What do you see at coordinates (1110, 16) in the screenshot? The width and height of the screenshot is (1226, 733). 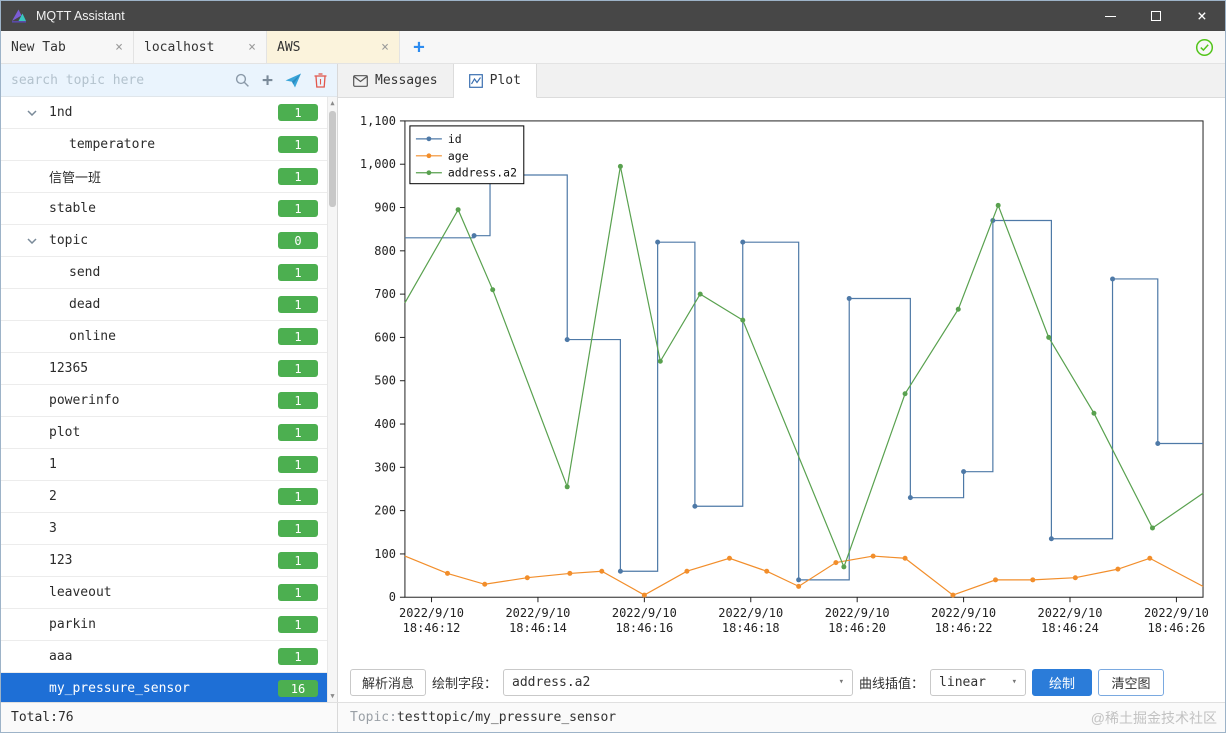 I see `minimize-button` at bounding box center [1110, 16].